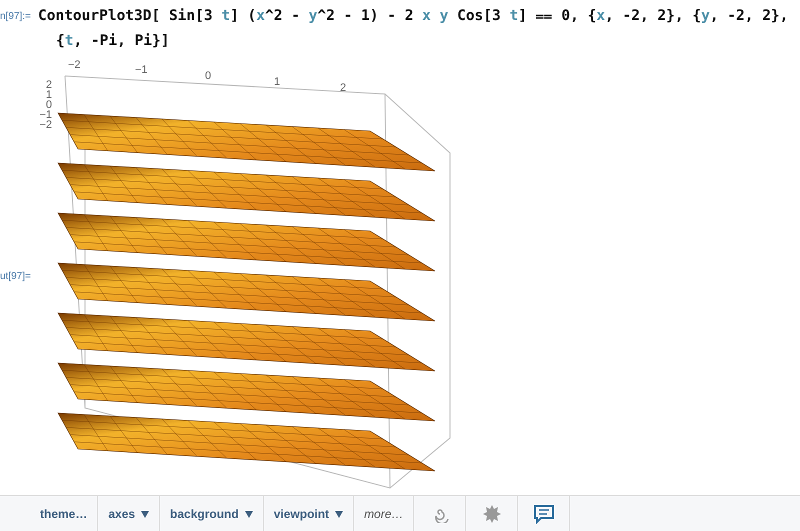 The width and height of the screenshot is (800, 531). What do you see at coordinates (413, 16) in the screenshot?
I see `code-line: ContourPlot3D[ Sin[3 t] (x^2 - y^2 - 1) - 2 x y Cos[3 t] ⩵ 0, {x, -2, 2}, {y, -2, 2},` at bounding box center [413, 16].